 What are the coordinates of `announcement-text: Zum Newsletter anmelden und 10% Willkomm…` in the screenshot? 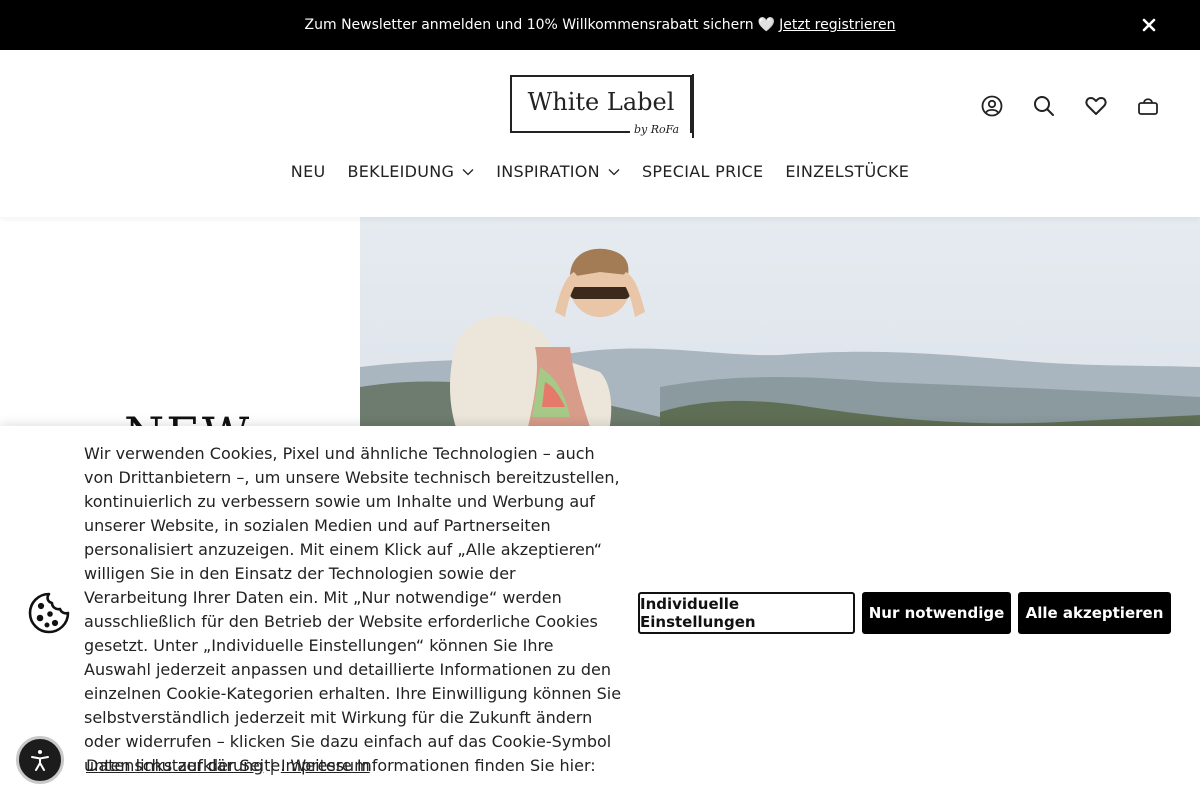 It's located at (529, 25).